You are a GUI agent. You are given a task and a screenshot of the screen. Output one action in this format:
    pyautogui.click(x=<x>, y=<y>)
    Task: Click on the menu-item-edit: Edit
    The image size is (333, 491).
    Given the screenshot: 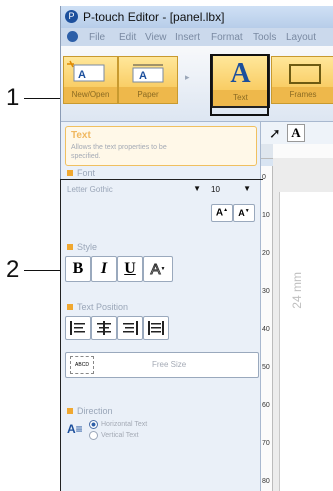 What is the action you would take?
    pyautogui.click(x=127, y=37)
    